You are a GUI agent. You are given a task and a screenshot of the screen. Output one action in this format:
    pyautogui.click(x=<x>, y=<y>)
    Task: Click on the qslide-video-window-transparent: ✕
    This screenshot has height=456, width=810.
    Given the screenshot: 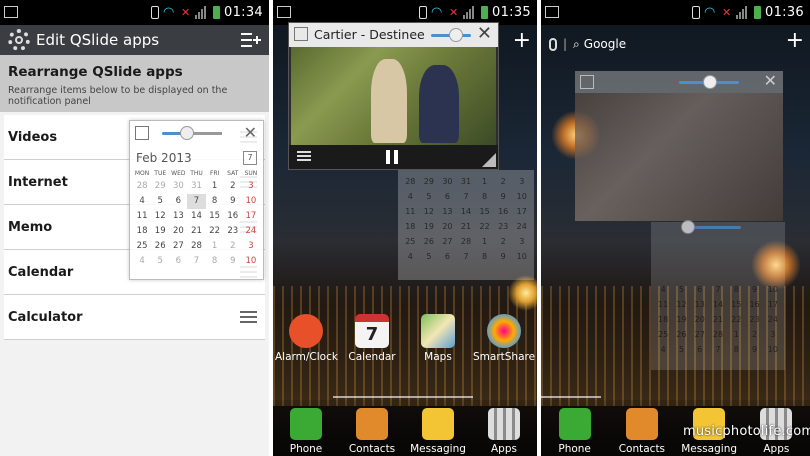 What is the action you would take?
    pyautogui.click(x=679, y=146)
    